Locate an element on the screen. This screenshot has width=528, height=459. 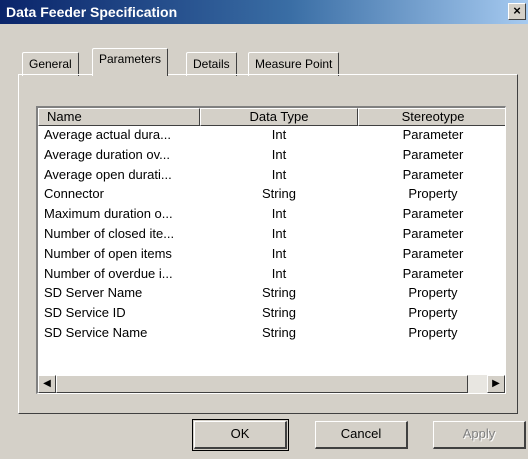
table-row: Maximum duration o... Int Parameter is located at coordinates (271, 215).